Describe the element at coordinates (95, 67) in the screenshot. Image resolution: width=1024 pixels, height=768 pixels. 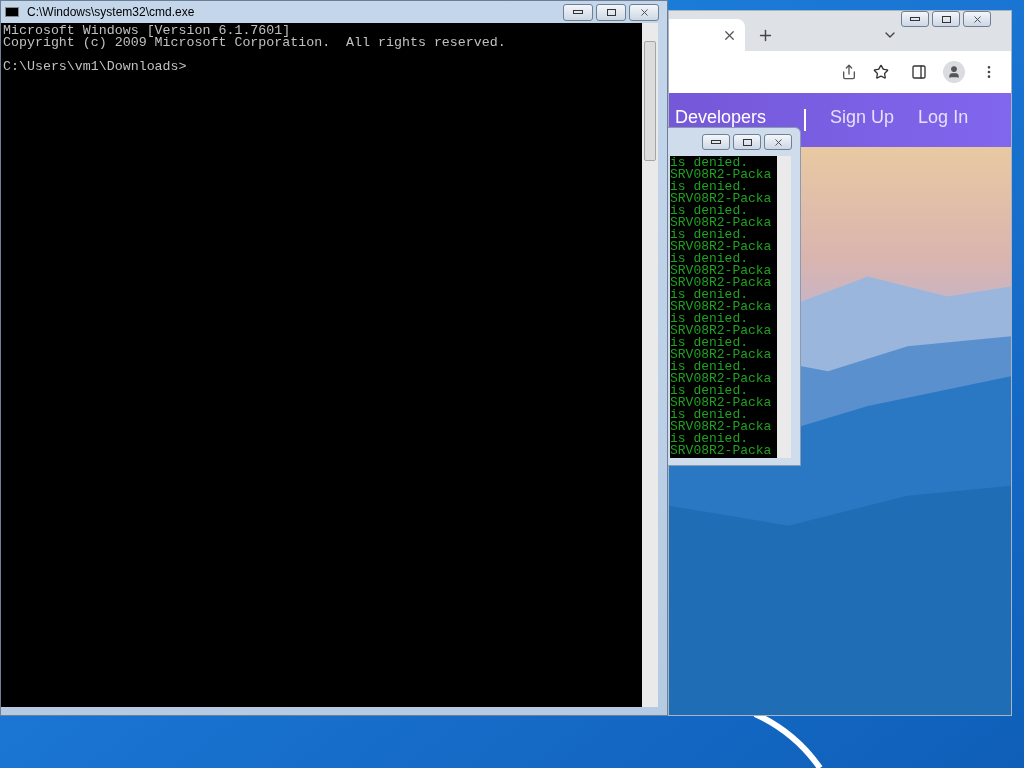
I see `command-prompt: C:\Users\vm1\Downloads>` at that location.